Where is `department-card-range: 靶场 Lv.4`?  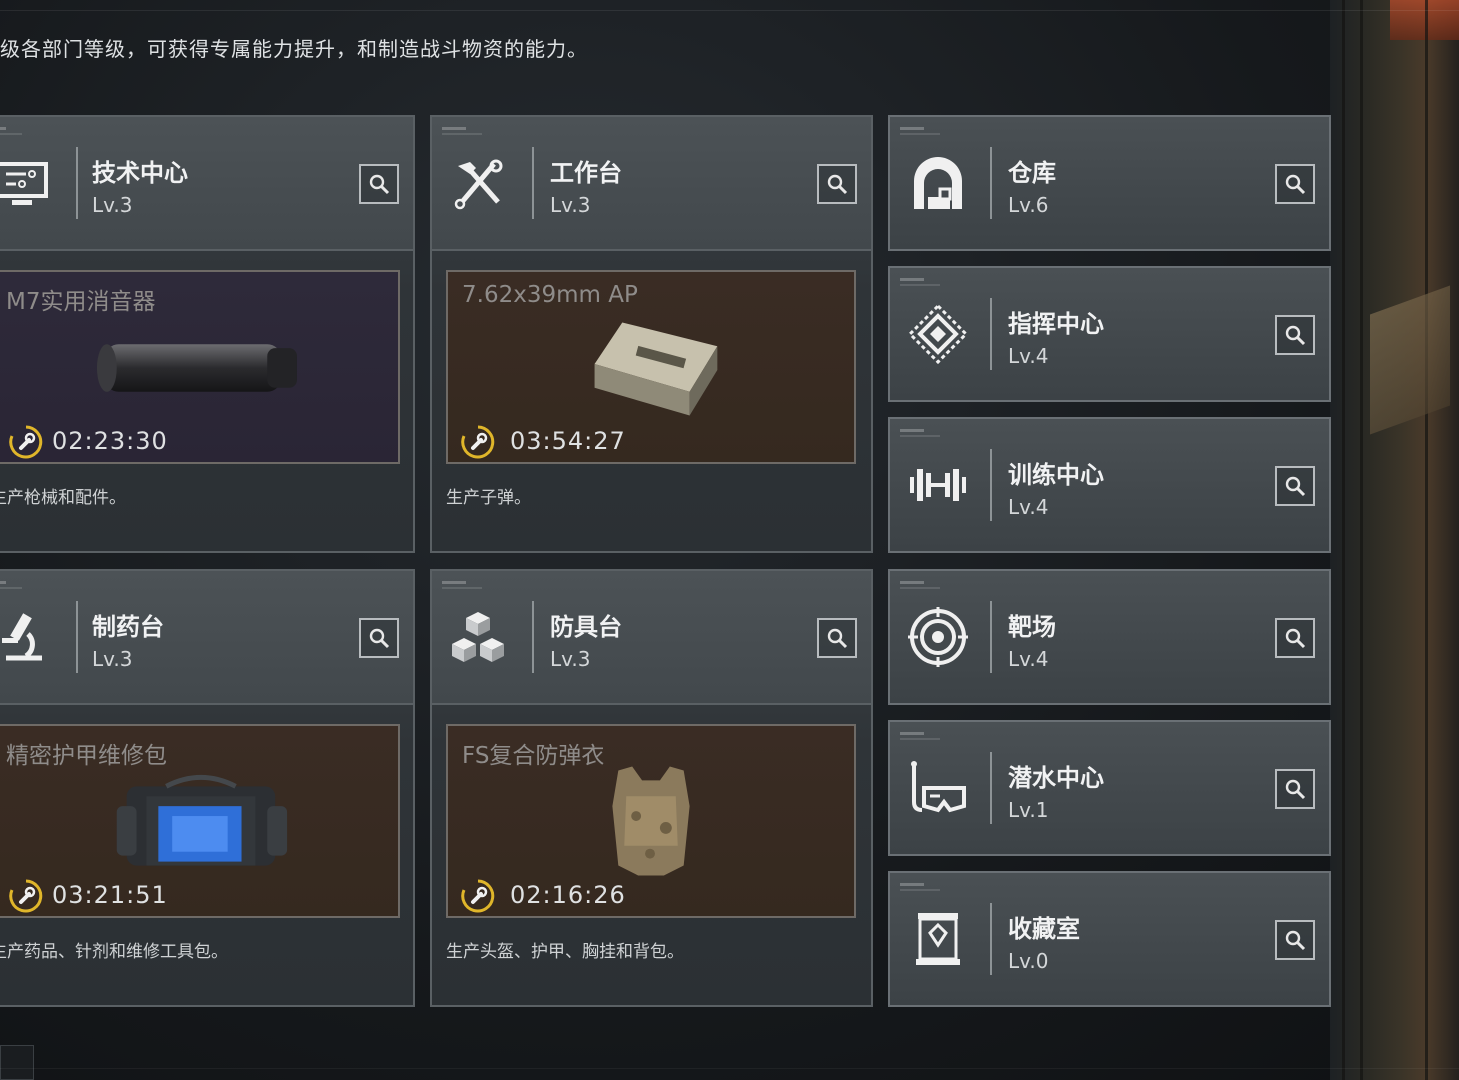
department-card-range: 靶场 Lv.4 is located at coordinates (1109, 637).